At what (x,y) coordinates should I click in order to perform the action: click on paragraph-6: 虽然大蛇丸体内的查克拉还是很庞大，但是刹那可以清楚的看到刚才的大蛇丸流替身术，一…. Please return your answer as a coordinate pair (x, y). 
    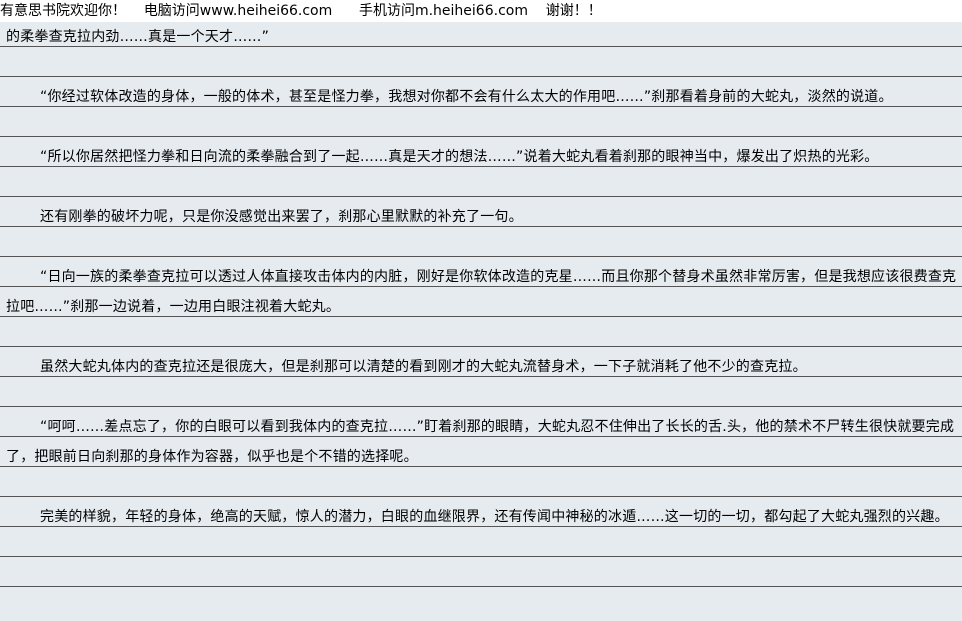
    Looking at the image, I should click on (423, 367).